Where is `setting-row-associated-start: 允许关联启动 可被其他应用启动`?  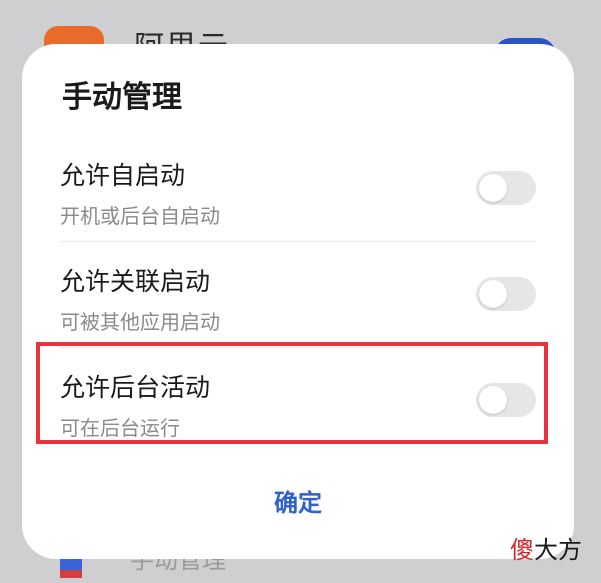
setting-row-associated-start: 允许关联启动 可被其他应用启动 is located at coordinates (298, 298).